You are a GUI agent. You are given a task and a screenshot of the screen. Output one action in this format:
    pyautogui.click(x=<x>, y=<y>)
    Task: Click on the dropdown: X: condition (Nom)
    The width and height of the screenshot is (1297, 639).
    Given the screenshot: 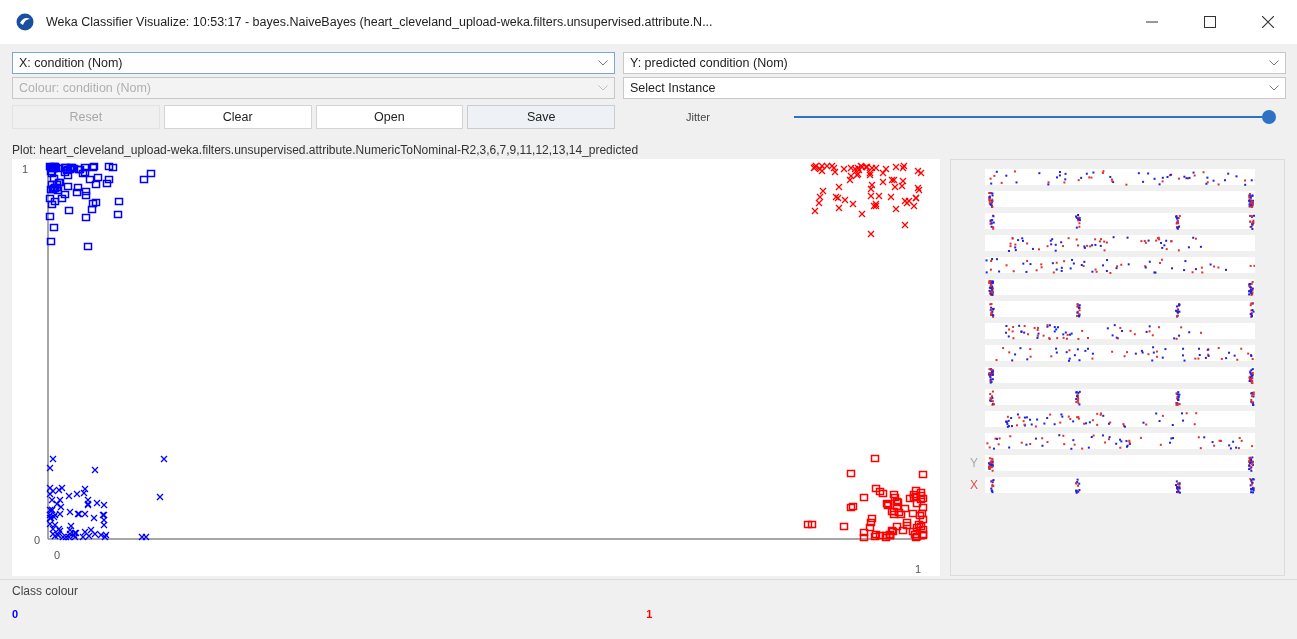 What is the action you would take?
    pyautogui.click(x=313, y=63)
    